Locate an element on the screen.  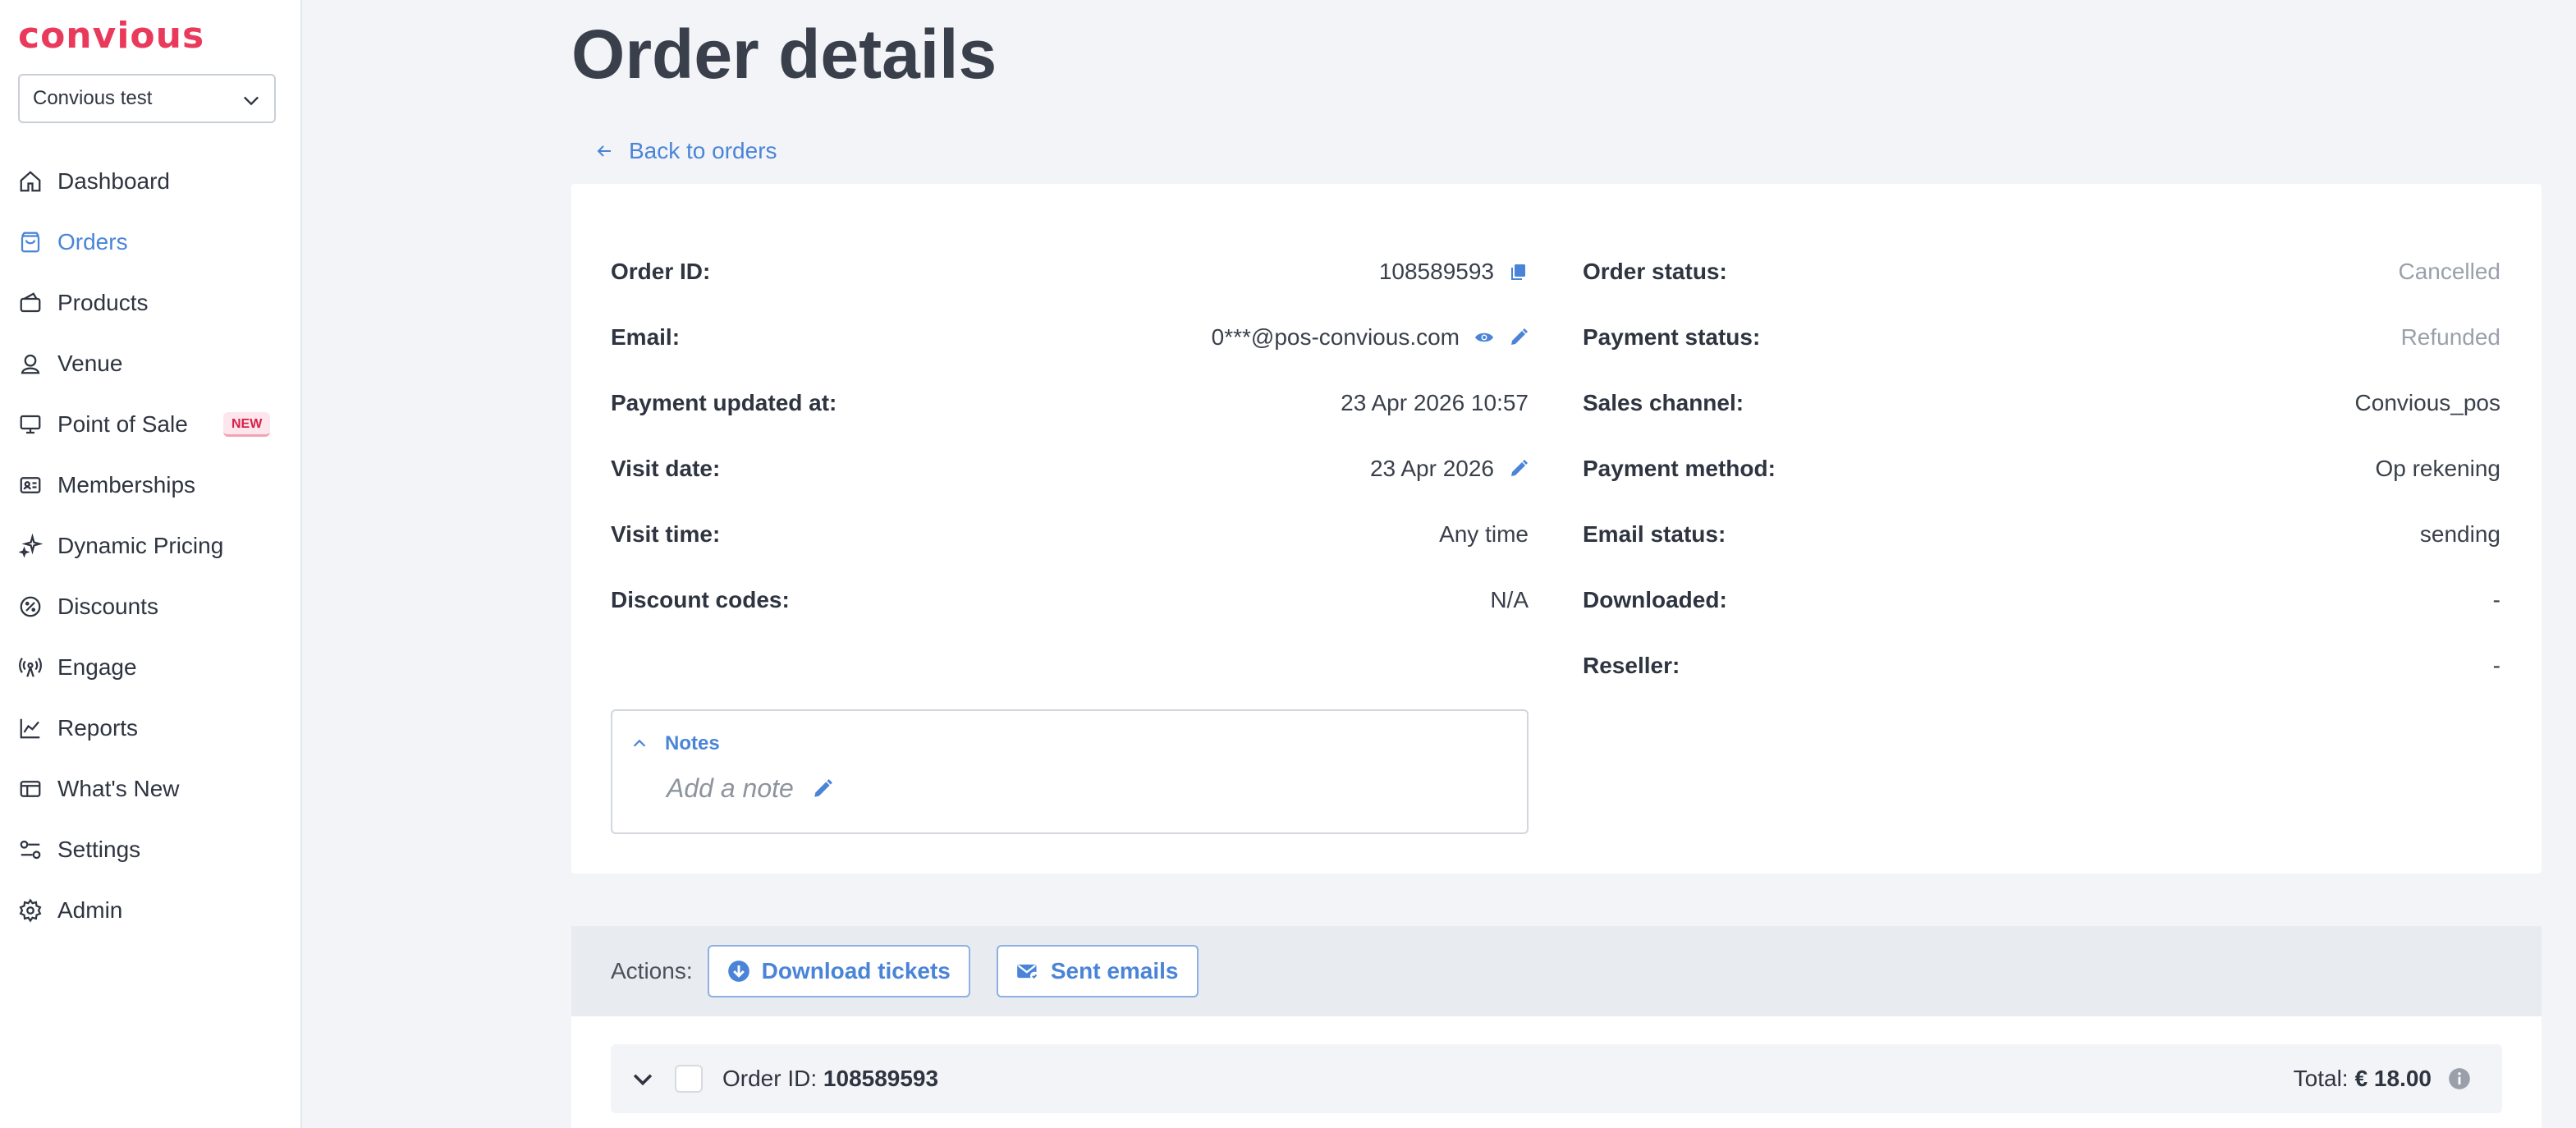
sidebar-item-label: Engage is located at coordinates (97, 667).